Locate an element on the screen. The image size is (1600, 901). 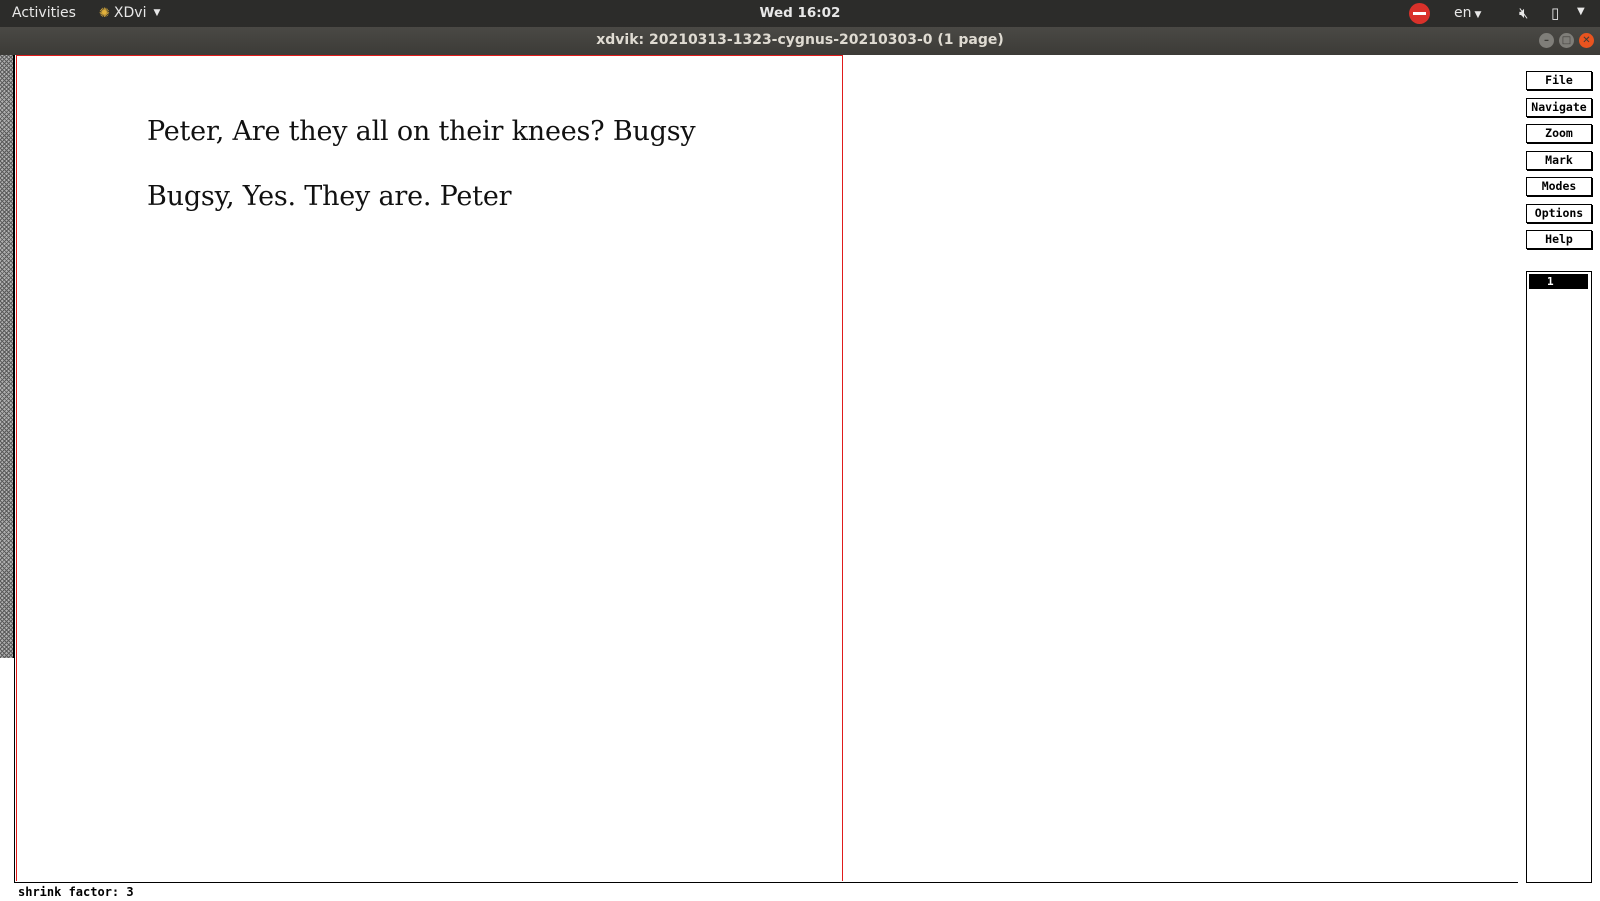
page-list: 1 is located at coordinates (1559, 577).